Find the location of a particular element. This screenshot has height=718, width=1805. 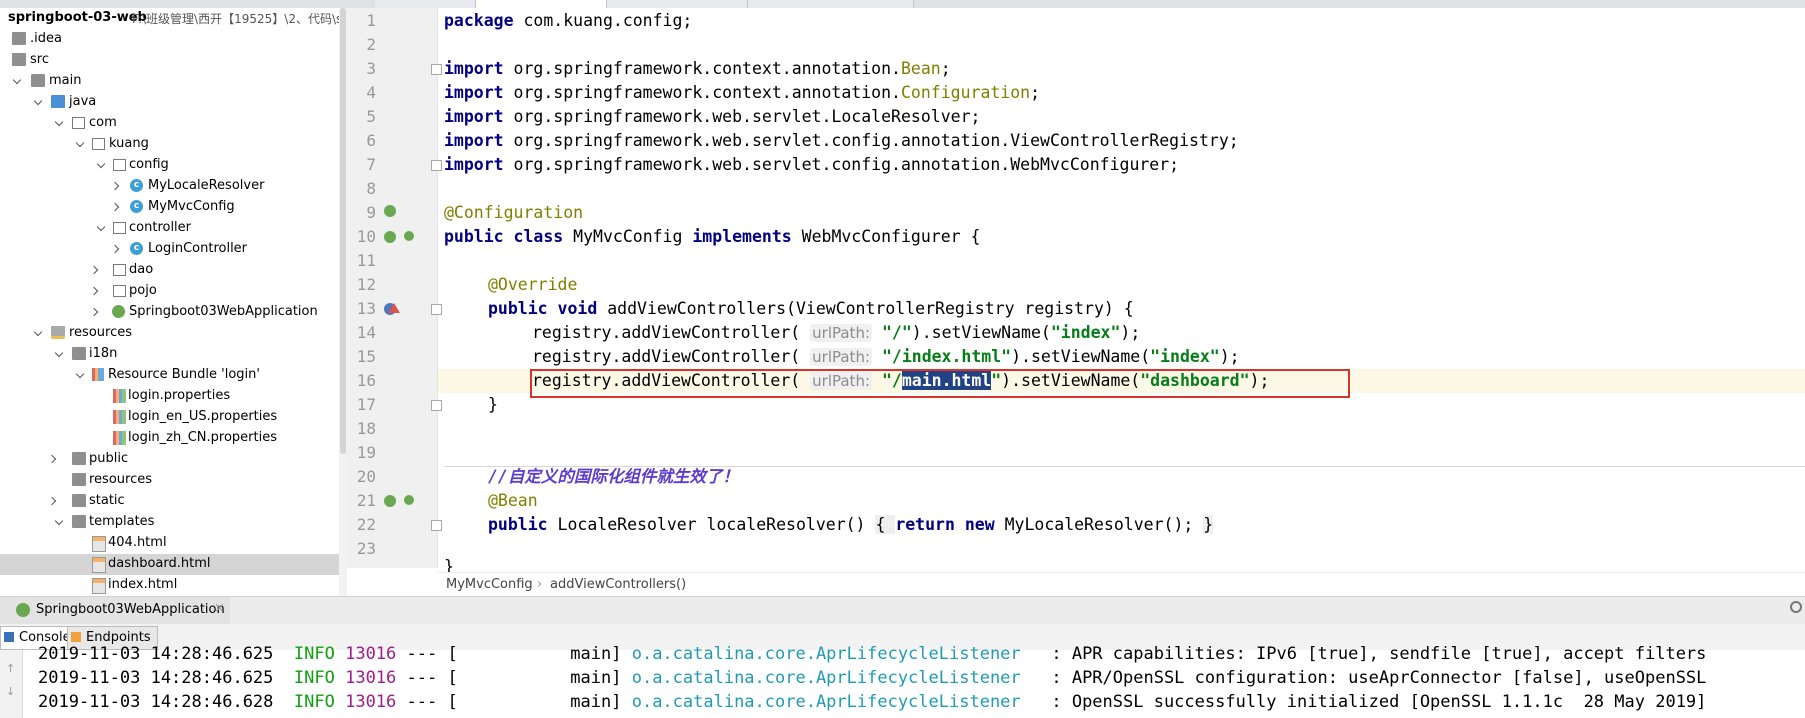

tree-item-idea: .idea is located at coordinates (169, 39).